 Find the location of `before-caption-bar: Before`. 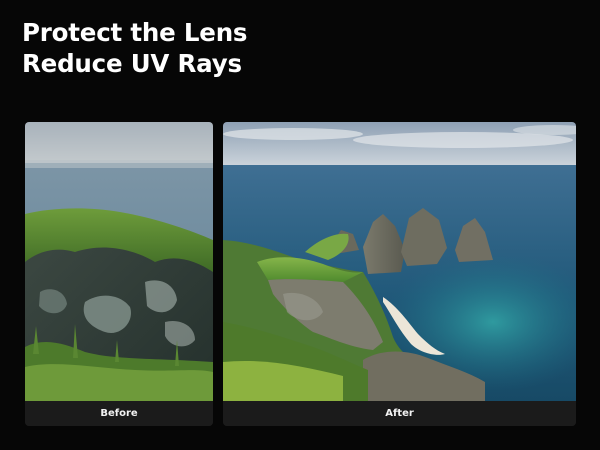

before-caption-bar: Before is located at coordinates (119, 413).